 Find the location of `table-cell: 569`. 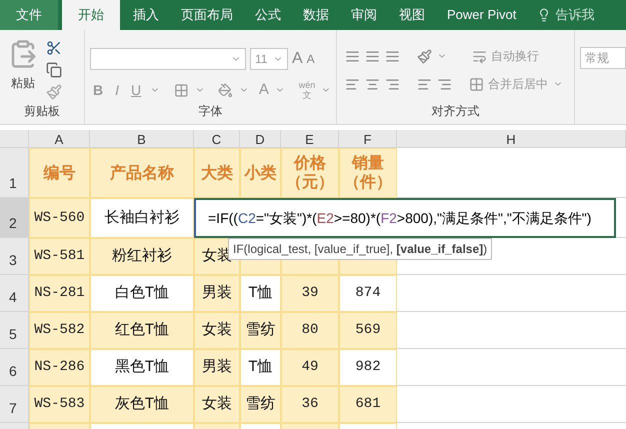

table-cell: 569 is located at coordinates (368, 330).